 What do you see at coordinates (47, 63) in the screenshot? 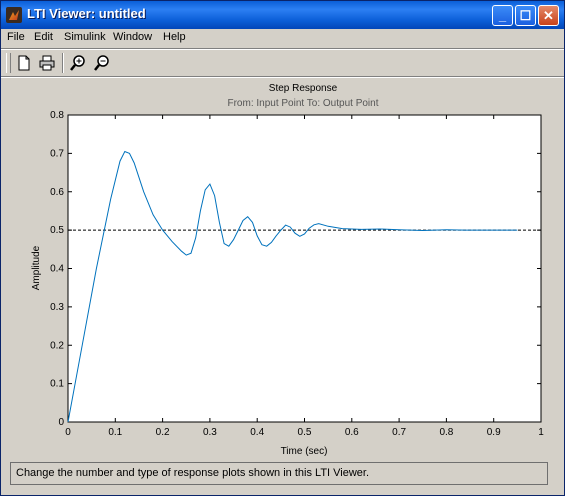
I see `print-icon` at bounding box center [47, 63].